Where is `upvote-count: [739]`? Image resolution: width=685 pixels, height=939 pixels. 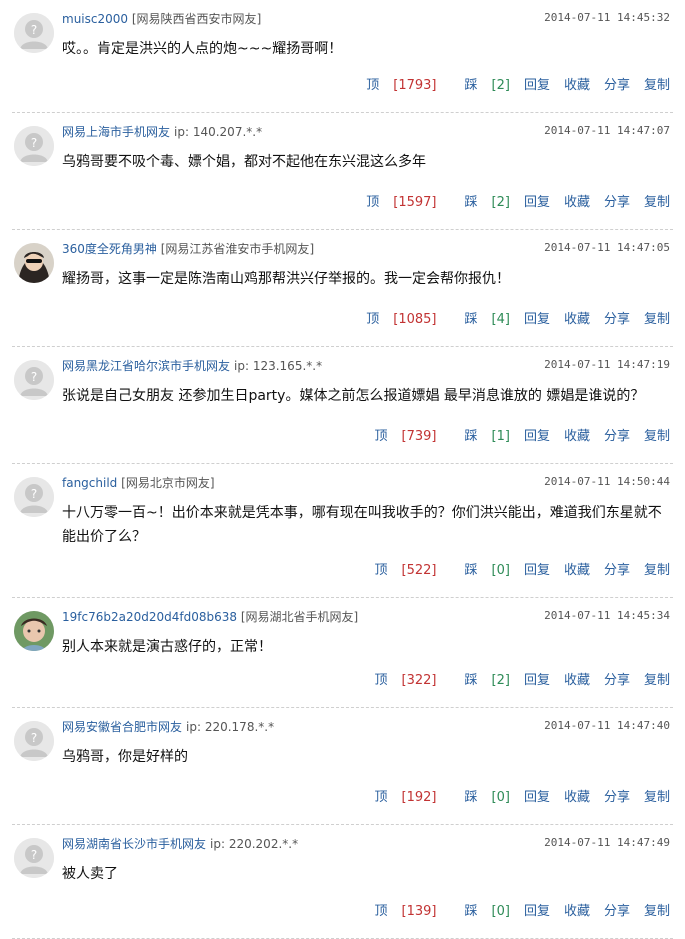 upvote-count: [739] is located at coordinates (419, 436).